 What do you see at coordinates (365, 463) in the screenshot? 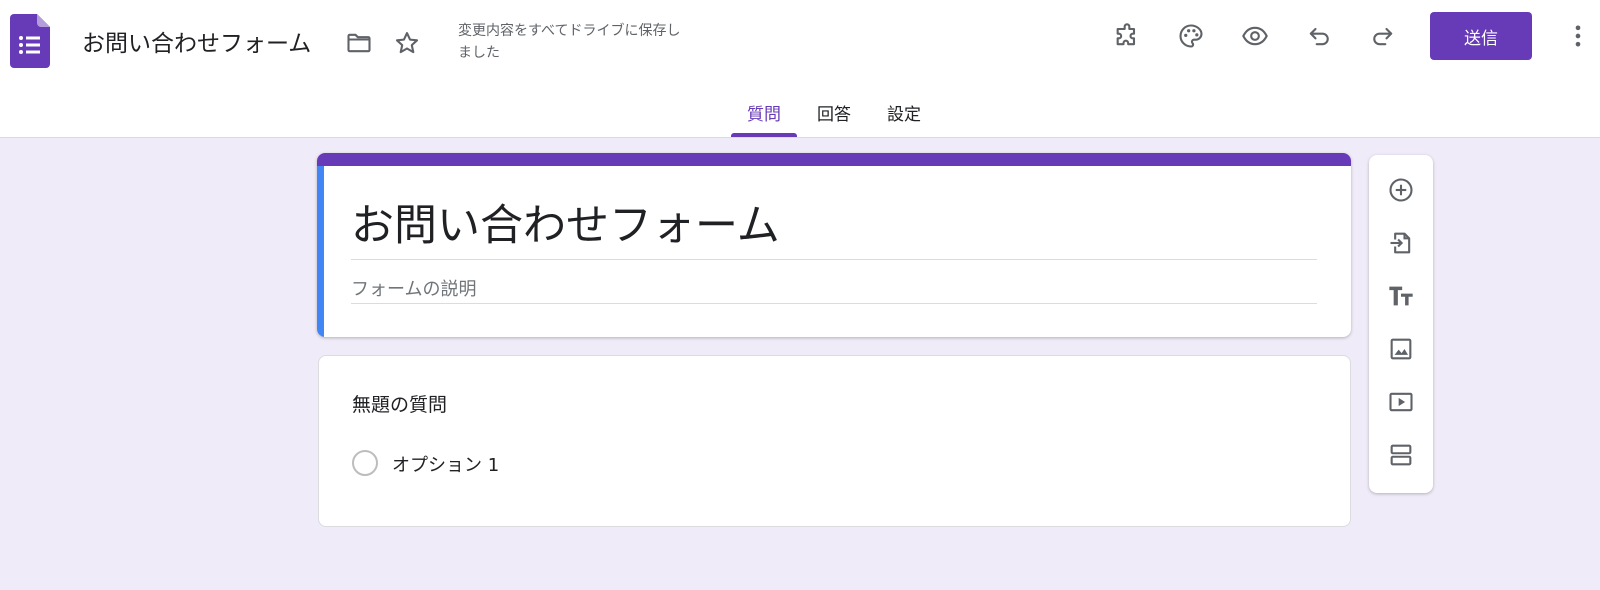
I see `radio-option` at bounding box center [365, 463].